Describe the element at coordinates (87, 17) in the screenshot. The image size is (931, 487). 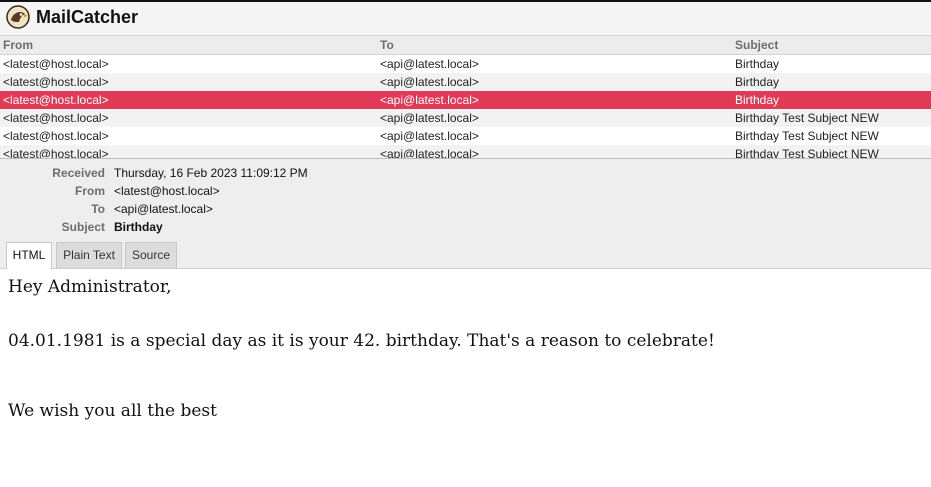
I see `app-title: MailCatcher` at that location.